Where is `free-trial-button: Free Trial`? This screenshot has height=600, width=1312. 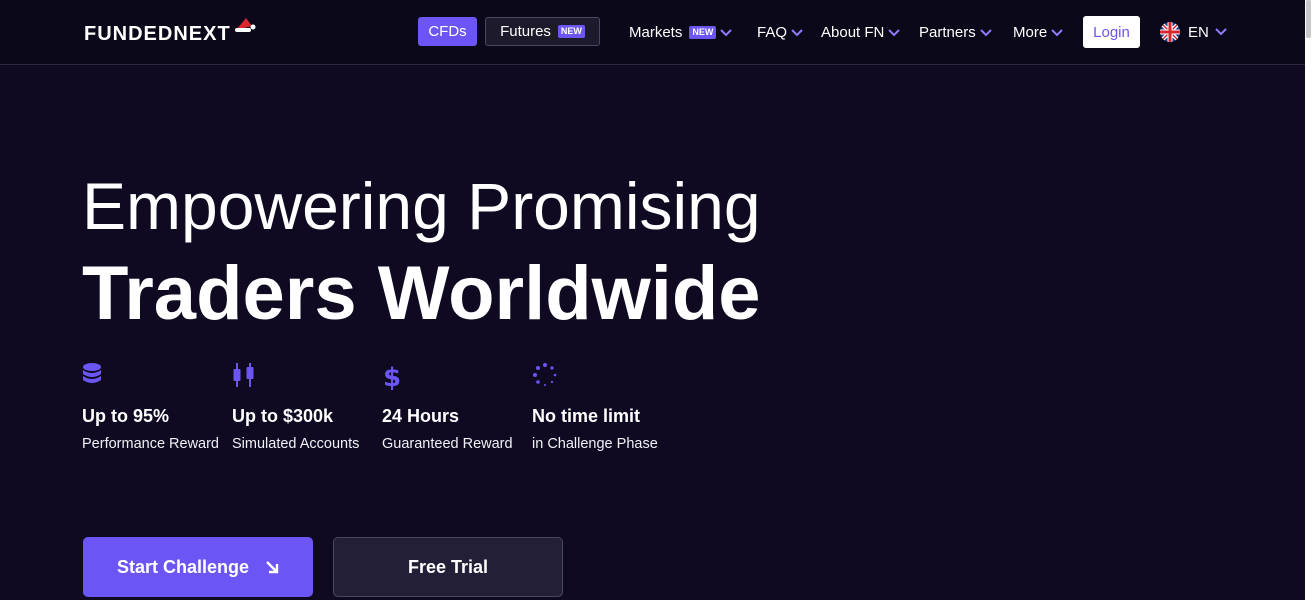 free-trial-button: Free Trial is located at coordinates (448, 567).